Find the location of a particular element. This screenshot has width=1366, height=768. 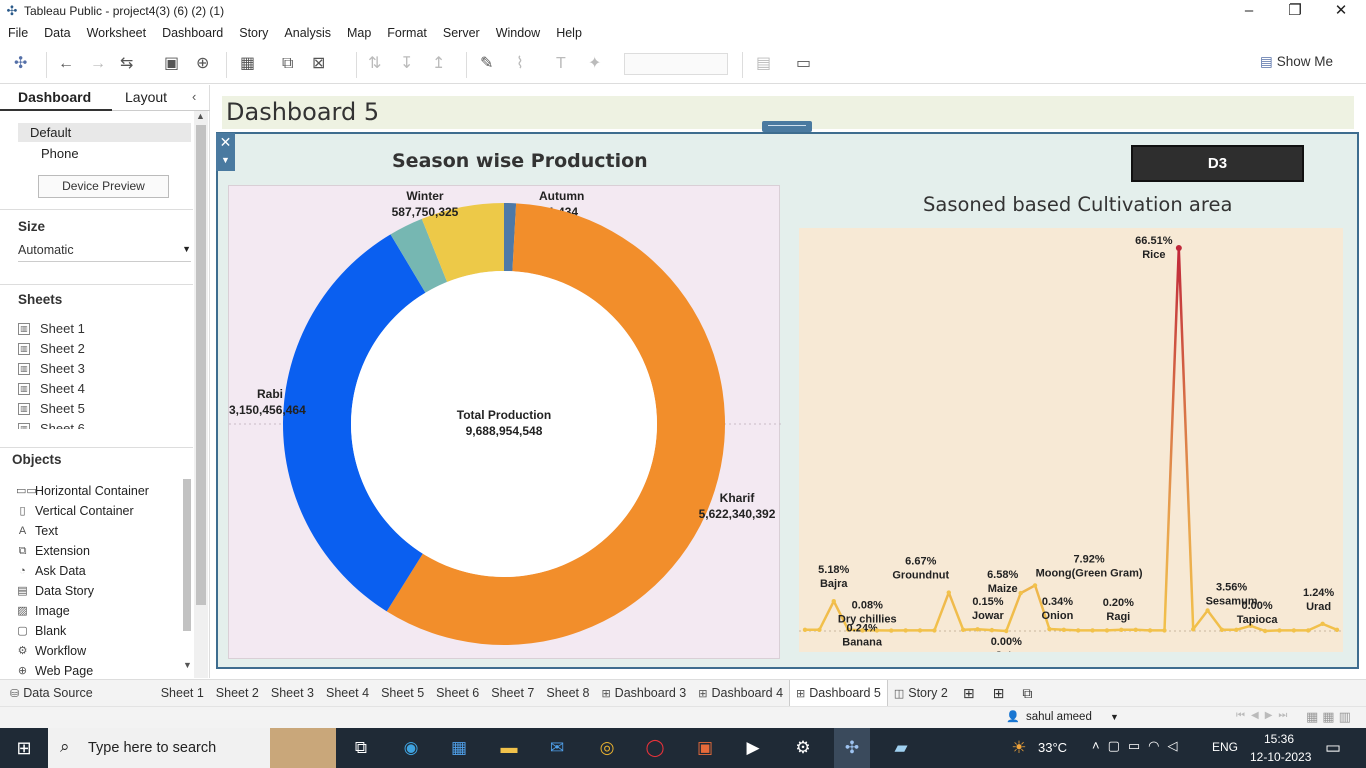

replace-data-icon: ⇆ is located at coordinates (126, 64).